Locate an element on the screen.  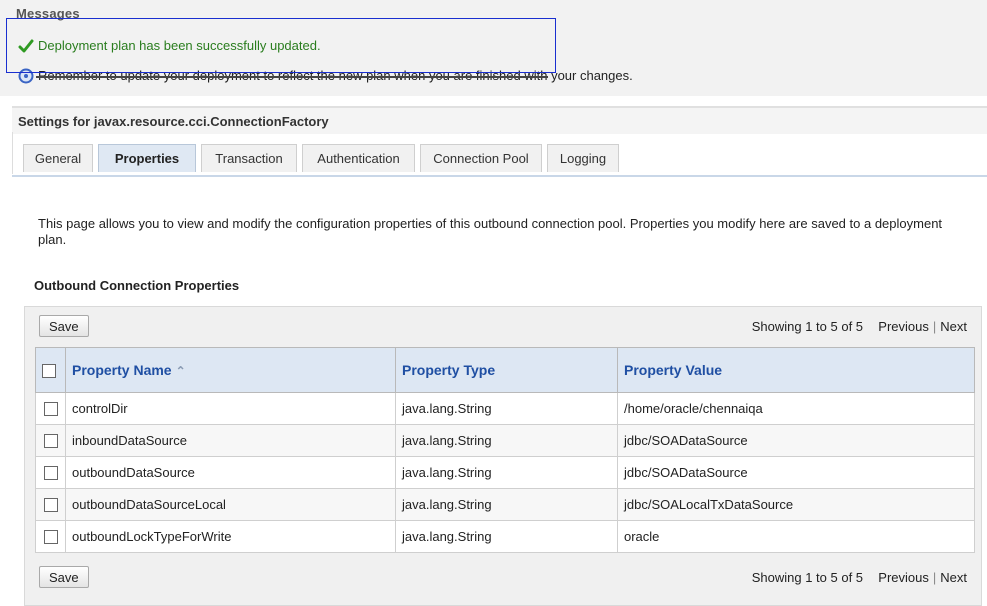
column-header-name: Property Name ⌃ is located at coordinates (230, 370).